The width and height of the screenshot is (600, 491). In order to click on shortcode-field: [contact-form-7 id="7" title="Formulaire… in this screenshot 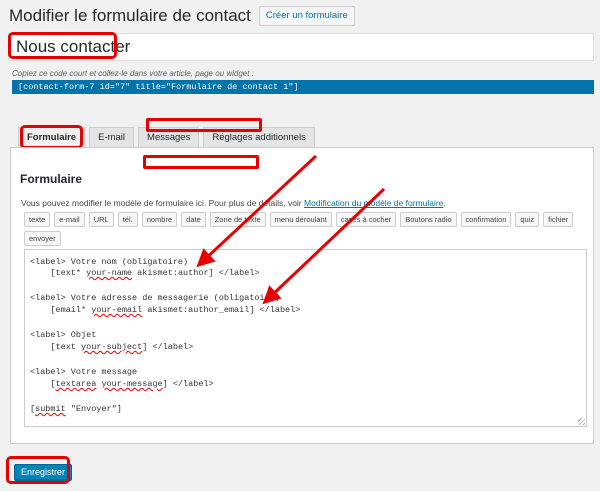, I will do `click(303, 87)`.